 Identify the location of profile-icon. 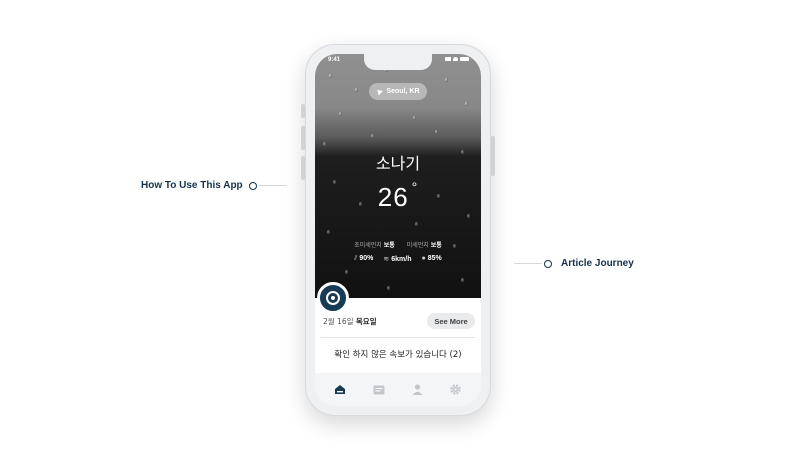
(417, 389).